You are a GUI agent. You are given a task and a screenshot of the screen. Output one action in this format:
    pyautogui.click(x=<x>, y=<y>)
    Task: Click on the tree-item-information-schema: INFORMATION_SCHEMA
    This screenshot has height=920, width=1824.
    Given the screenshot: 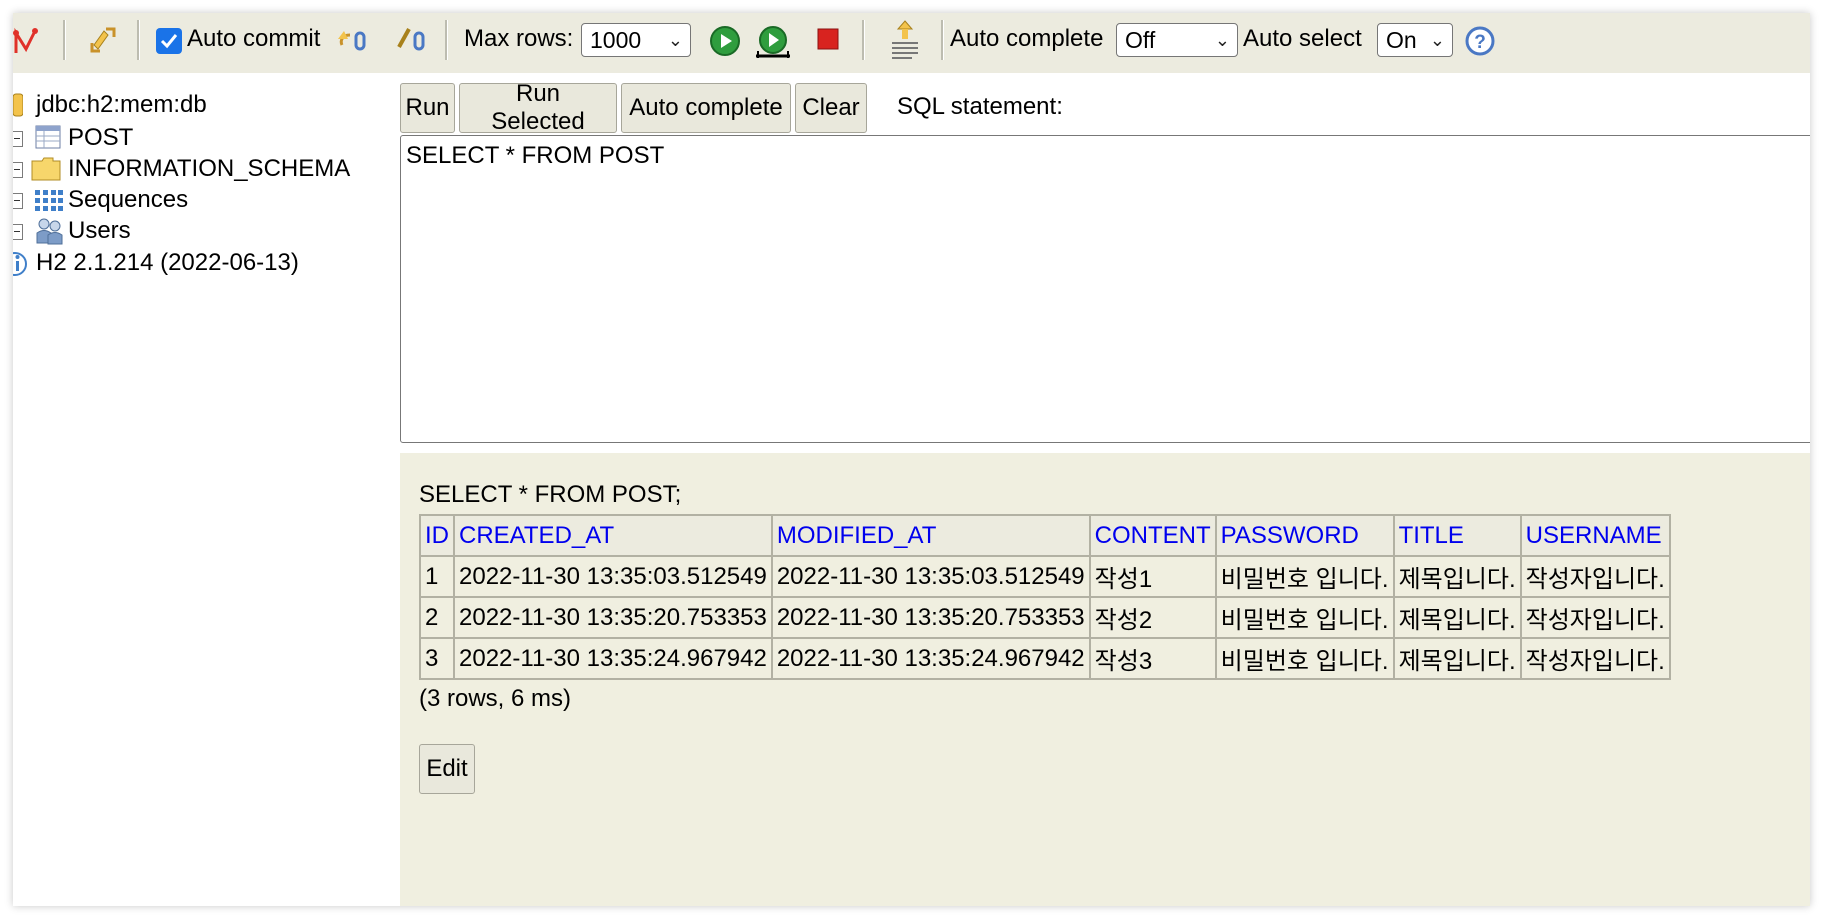 What is the action you would take?
    pyautogui.click(x=203, y=169)
    